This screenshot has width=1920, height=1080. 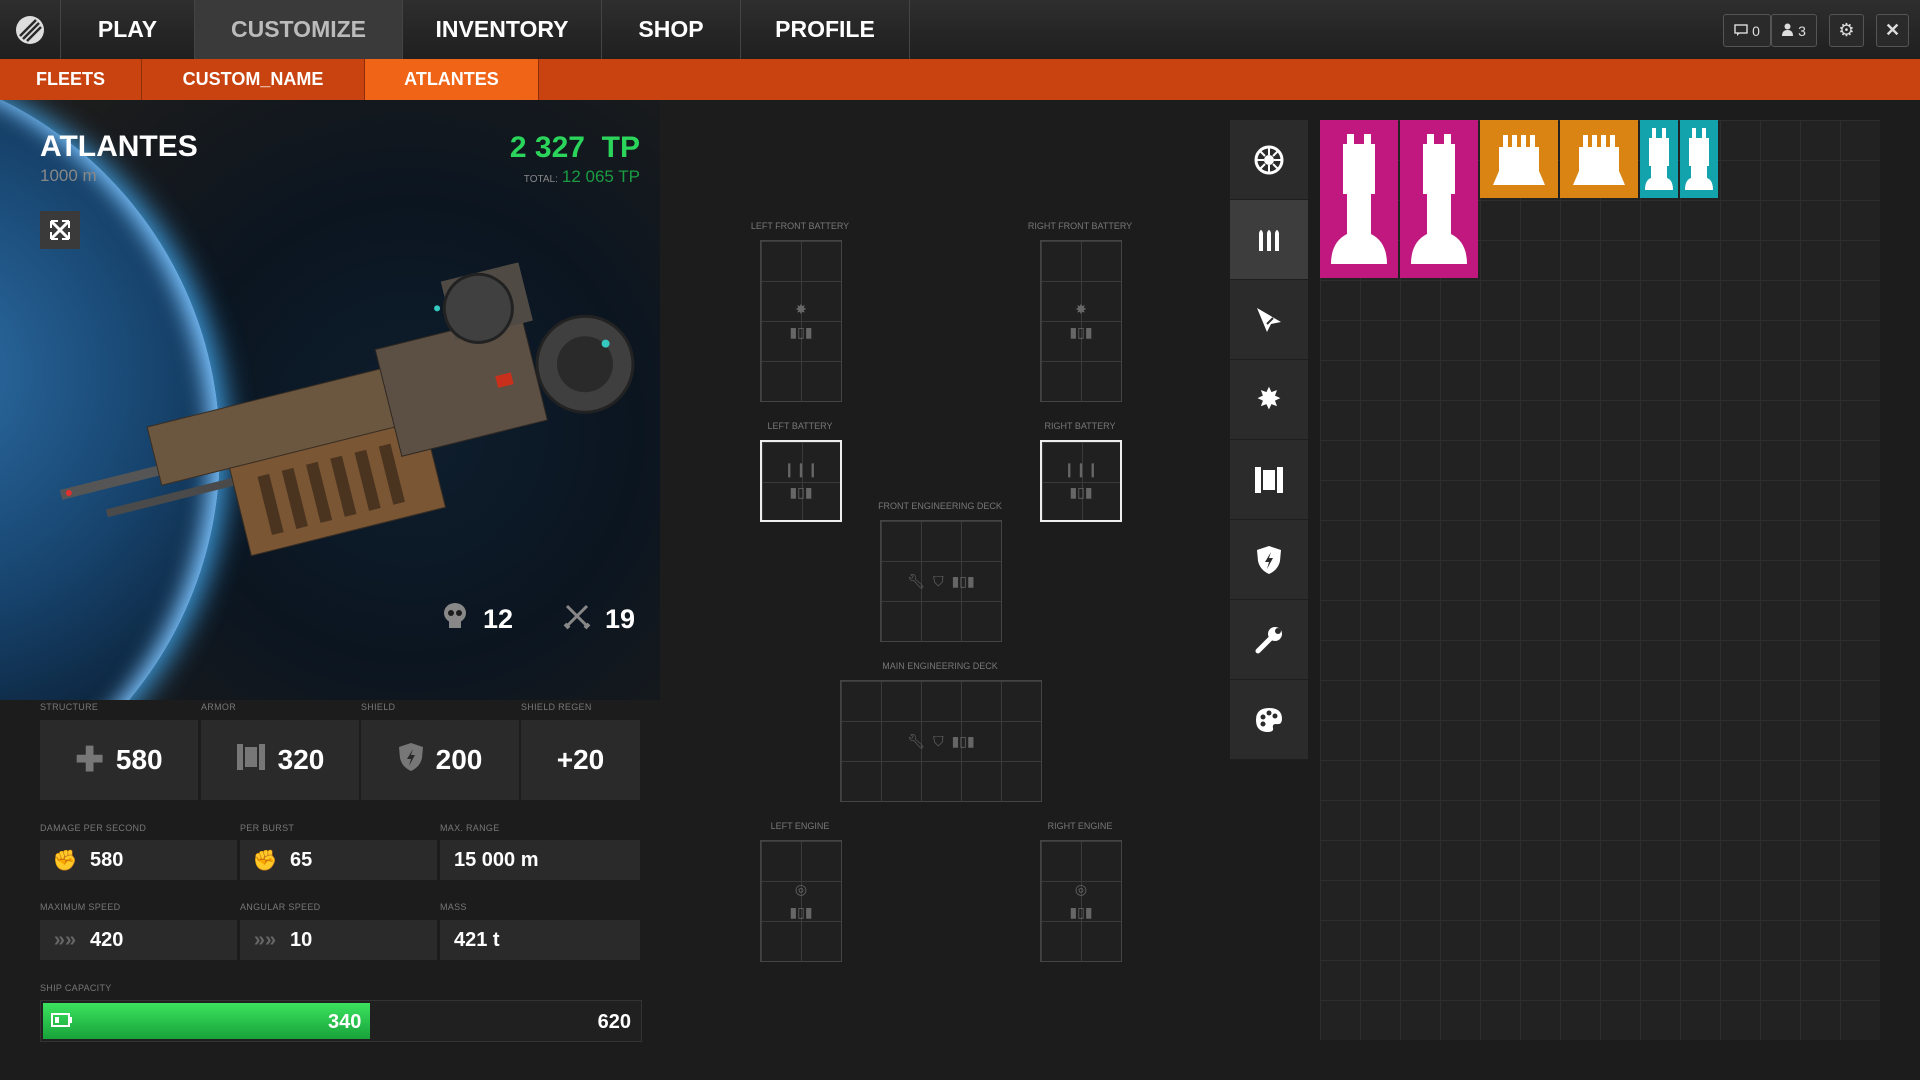 I want to click on category-armor, so click(x=1269, y=480).